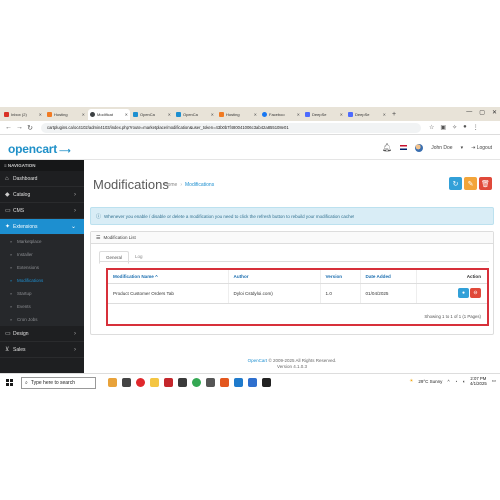 The image size is (500, 500). I want to click on weather-text: 29°C Sunny, so click(430, 381).